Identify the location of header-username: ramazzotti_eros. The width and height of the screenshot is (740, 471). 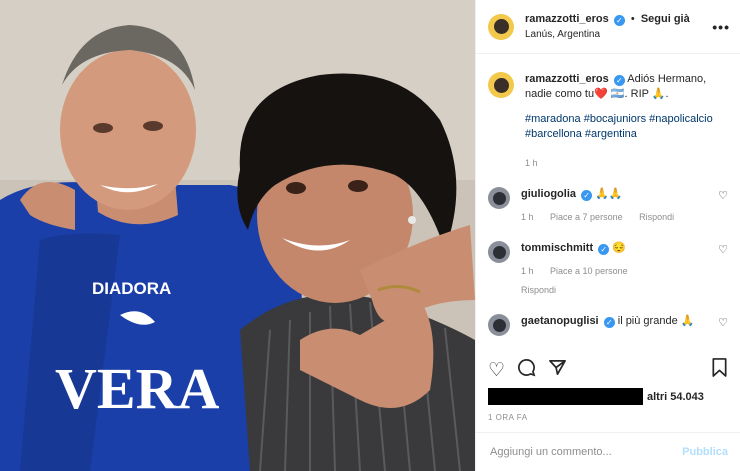
(567, 19).